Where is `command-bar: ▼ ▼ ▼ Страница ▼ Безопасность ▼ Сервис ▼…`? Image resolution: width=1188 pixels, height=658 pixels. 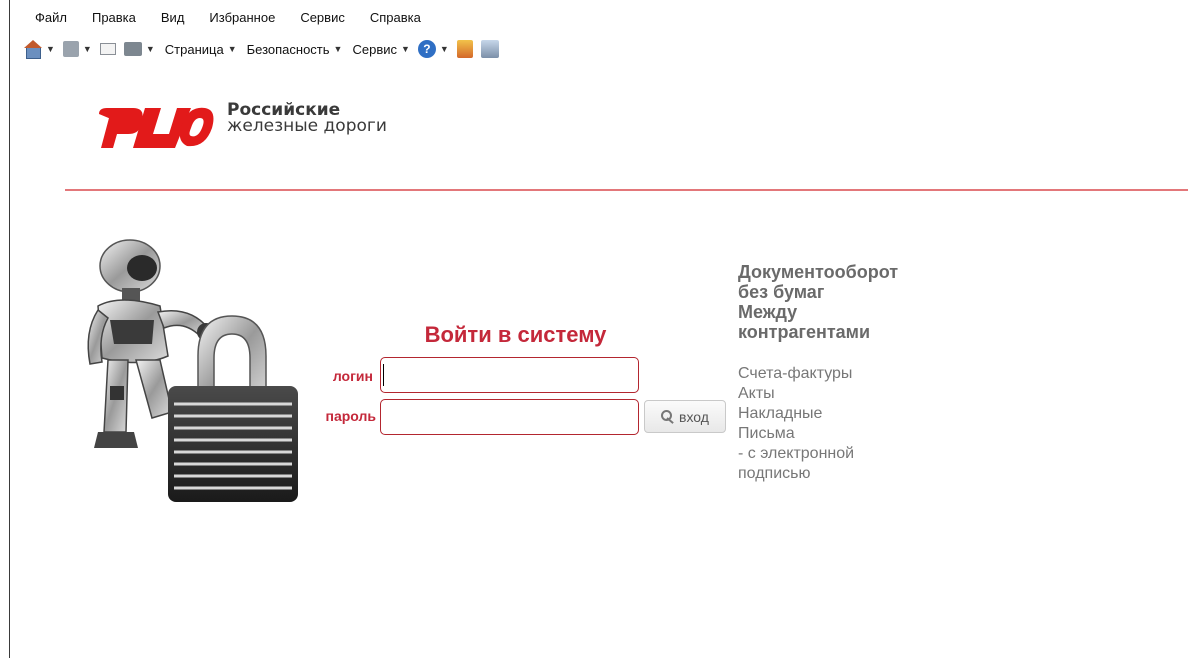
command-bar: ▼ ▼ ▼ Страница ▼ Безопасность ▼ Сервис ▼… is located at coordinates (258, 49).